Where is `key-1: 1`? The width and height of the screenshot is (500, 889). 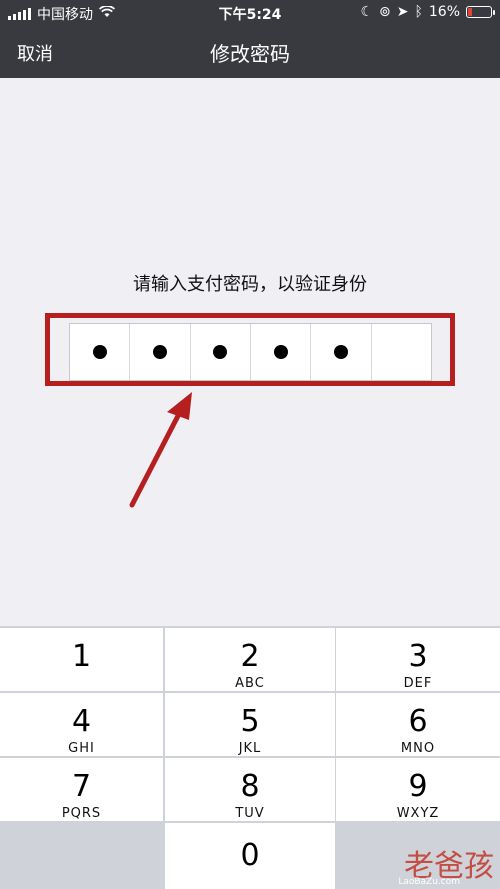
key-1: 1 is located at coordinates (81, 659).